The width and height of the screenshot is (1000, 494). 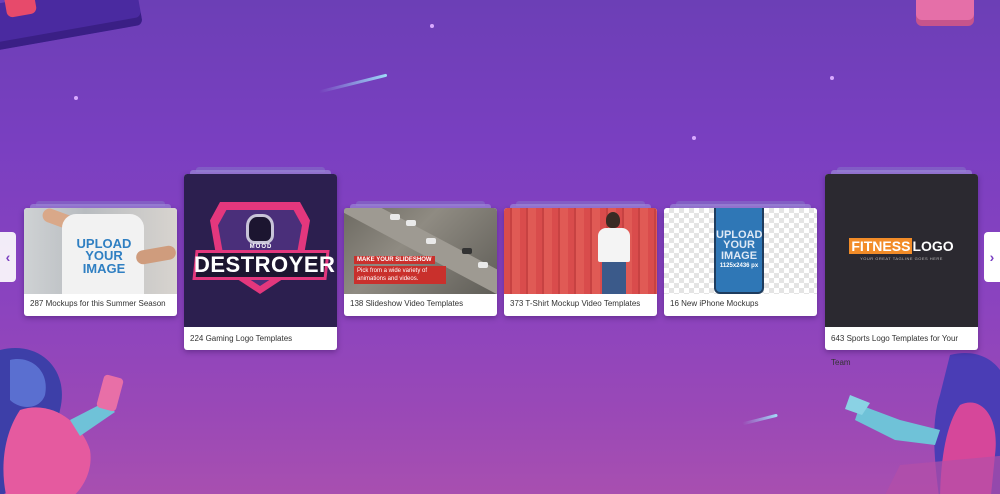 I want to click on card-label: 16 New iPhone Mockups, so click(x=714, y=303).